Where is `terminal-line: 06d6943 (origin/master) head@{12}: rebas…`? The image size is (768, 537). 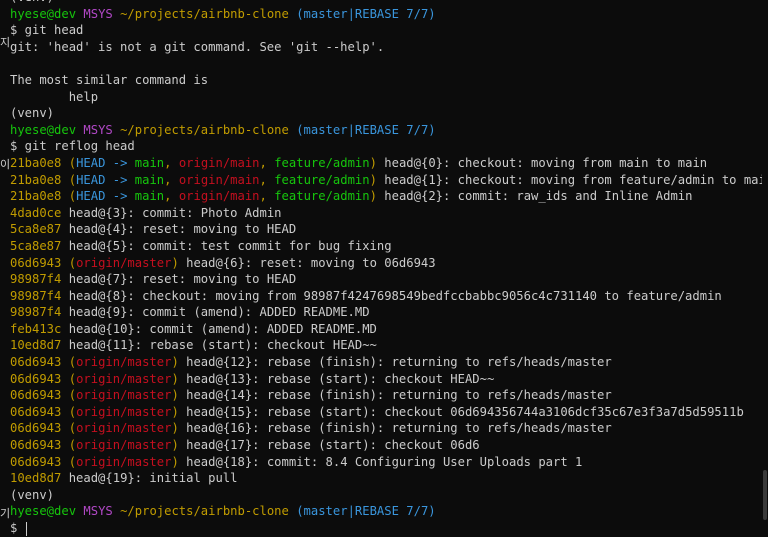
terminal-line: 06d6943 (origin/master) head@{12}: rebas… is located at coordinates (389, 362).